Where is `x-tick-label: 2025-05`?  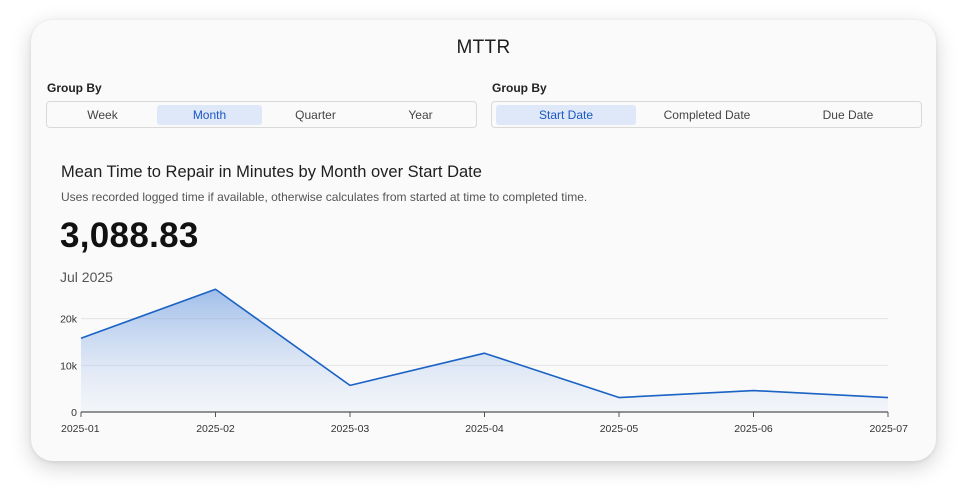
x-tick-label: 2025-05 is located at coordinates (619, 429).